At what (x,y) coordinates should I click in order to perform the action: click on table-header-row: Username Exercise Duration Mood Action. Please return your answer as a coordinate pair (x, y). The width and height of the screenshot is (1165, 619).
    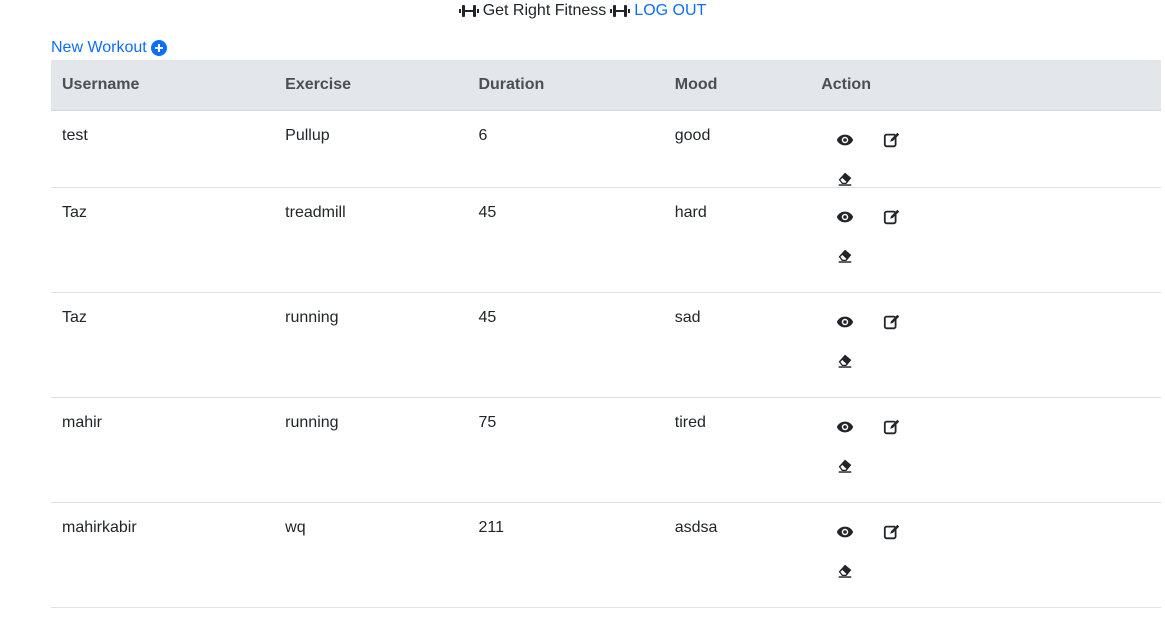
    Looking at the image, I should click on (606, 85).